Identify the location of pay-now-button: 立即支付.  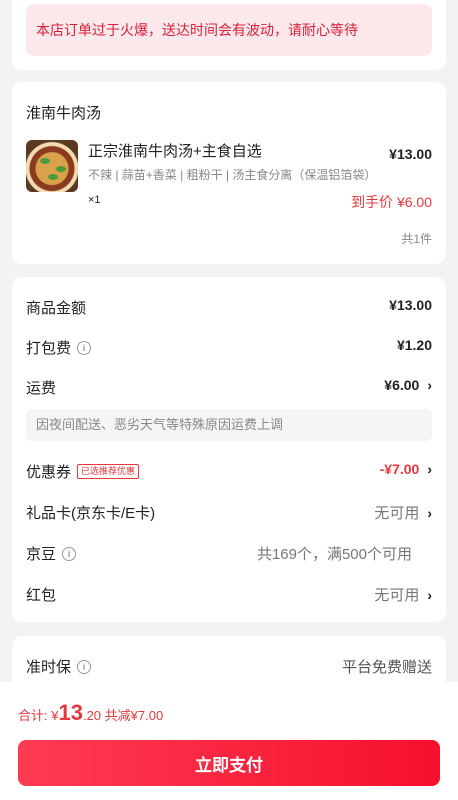
(229, 763).